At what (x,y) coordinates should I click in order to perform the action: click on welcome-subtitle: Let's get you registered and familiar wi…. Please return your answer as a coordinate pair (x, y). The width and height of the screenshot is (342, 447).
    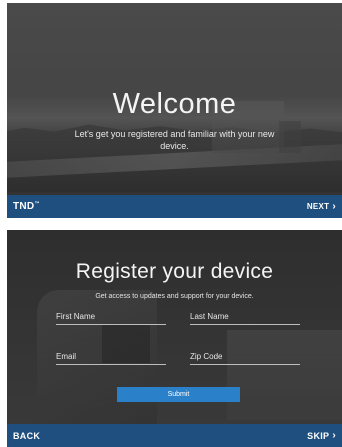
    Looking at the image, I should click on (174, 140).